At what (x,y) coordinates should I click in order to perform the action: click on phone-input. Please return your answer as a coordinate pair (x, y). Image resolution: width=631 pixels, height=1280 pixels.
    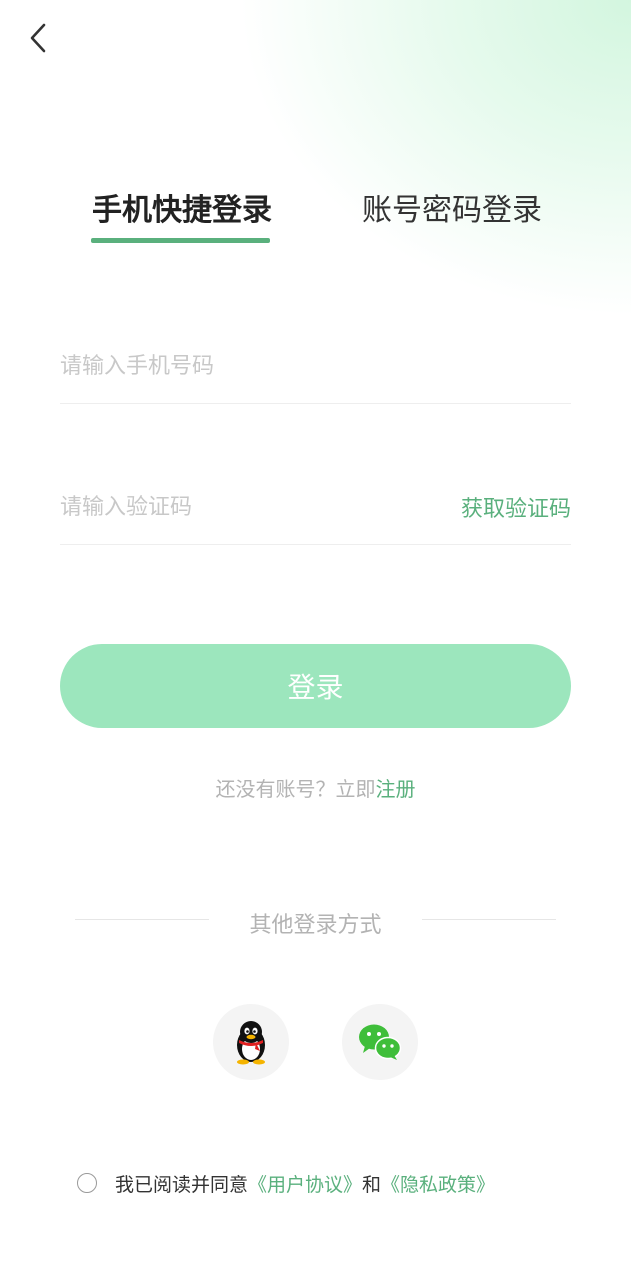
    Looking at the image, I should click on (240, 366).